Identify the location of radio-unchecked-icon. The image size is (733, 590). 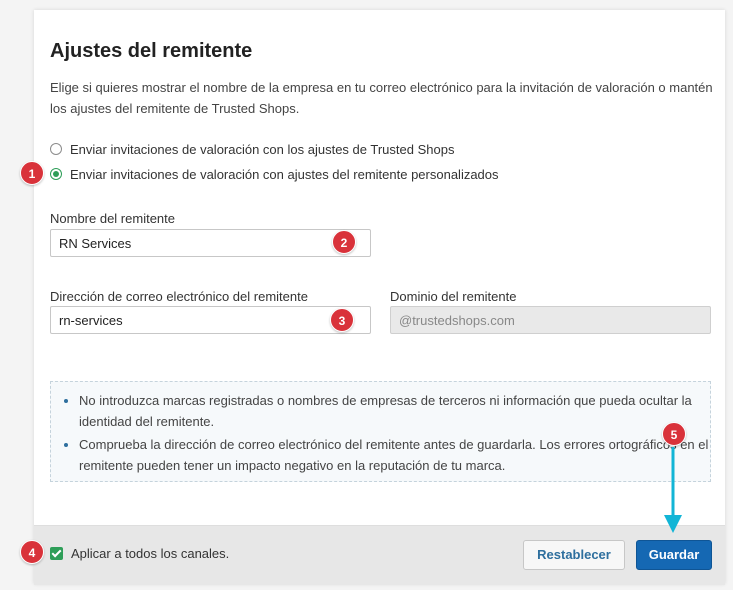
(56, 149).